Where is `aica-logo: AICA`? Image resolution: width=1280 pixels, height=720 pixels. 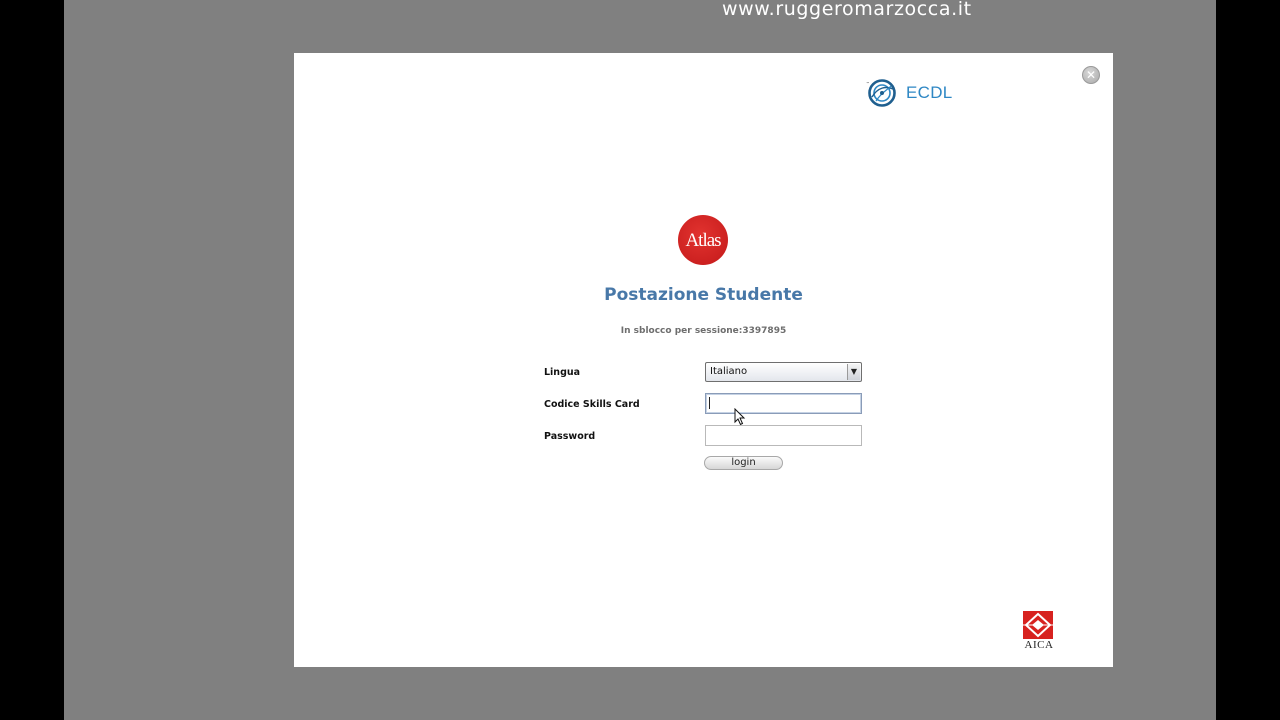
aica-logo: AICA is located at coordinates (1039, 632).